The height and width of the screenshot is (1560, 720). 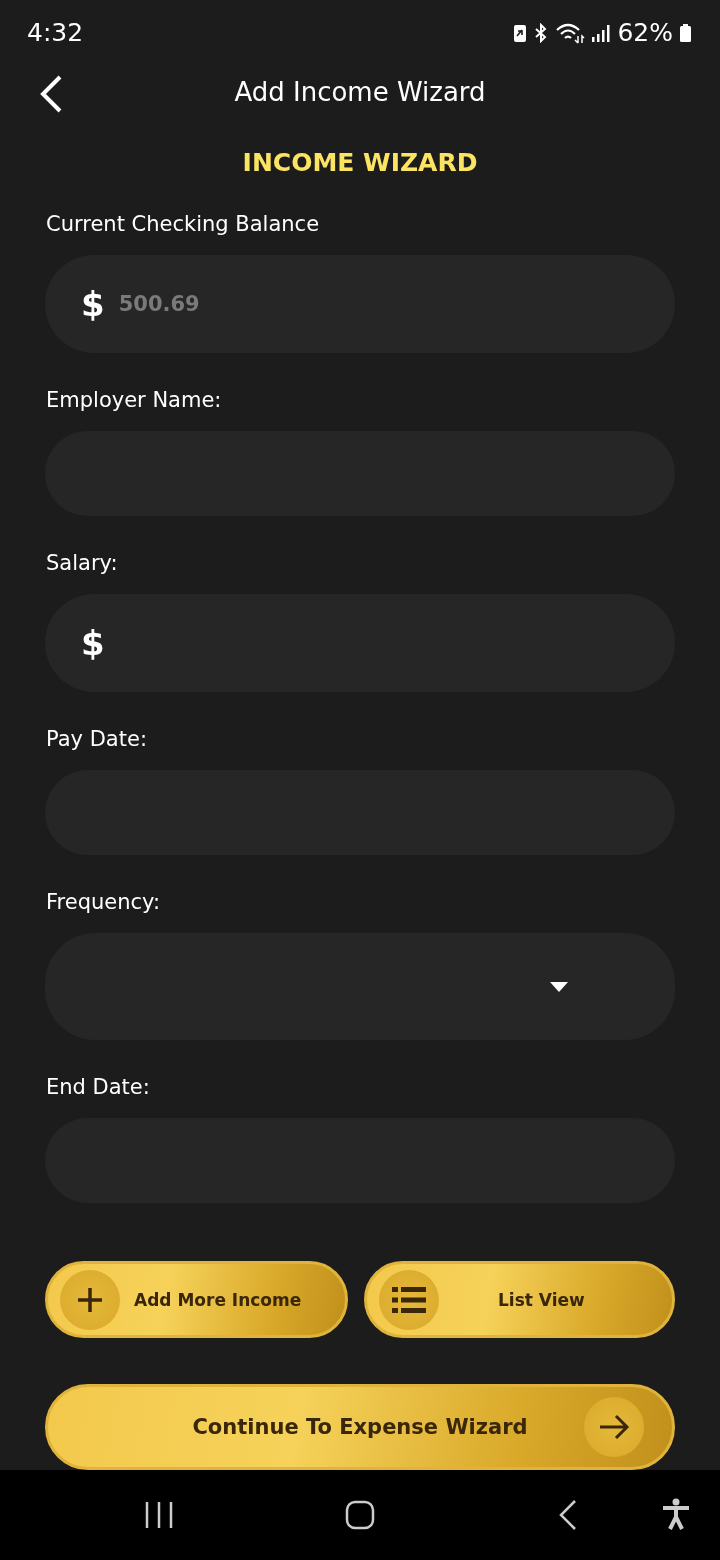 What do you see at coordinates (360, 91) in the screenshot?
I see `screen-title: Add Income Wizard` at bounding box center [360, 91].